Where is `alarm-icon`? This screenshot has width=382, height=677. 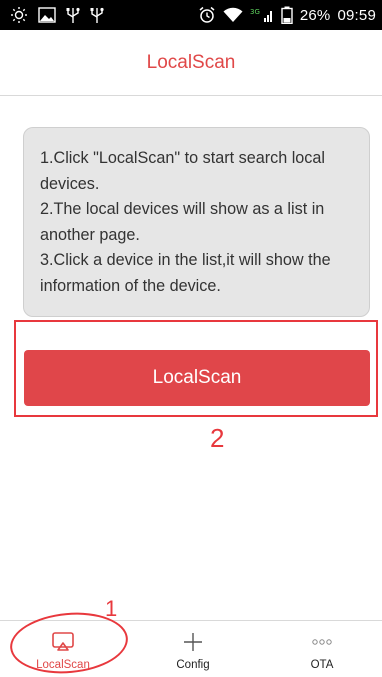
alarm-icon is located at coordinates (207, 15).